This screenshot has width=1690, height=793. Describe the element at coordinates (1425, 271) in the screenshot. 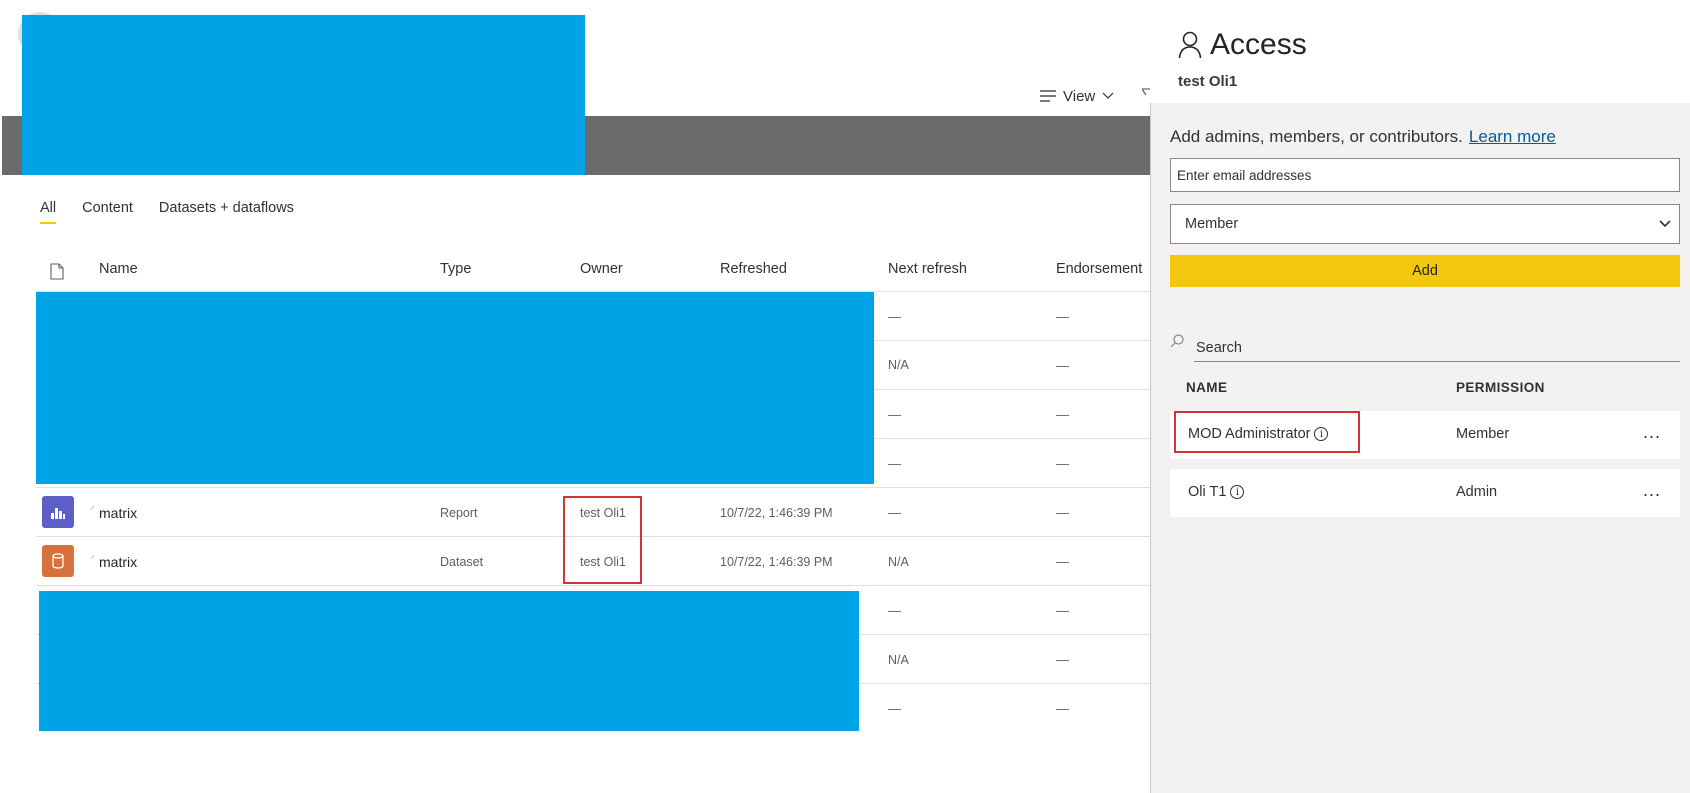

I see `add-button: Add` at that location.